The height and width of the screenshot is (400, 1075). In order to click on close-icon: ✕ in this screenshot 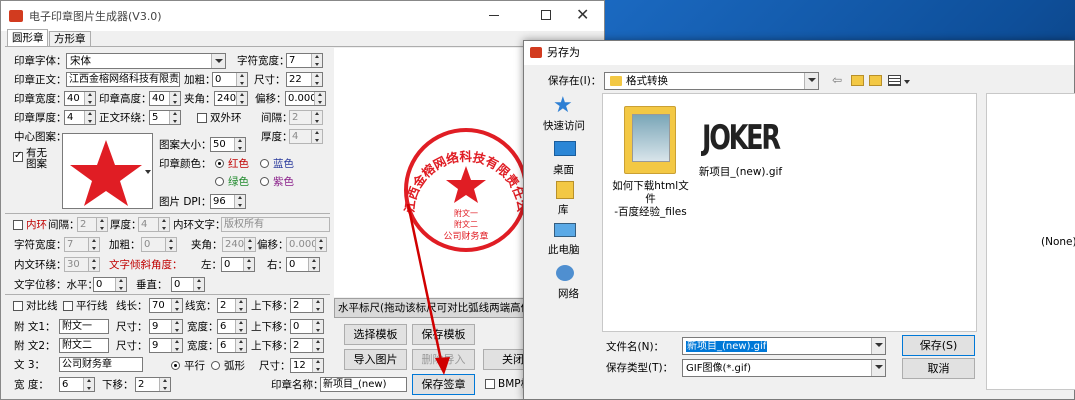, I will do `click(582, 14)`.